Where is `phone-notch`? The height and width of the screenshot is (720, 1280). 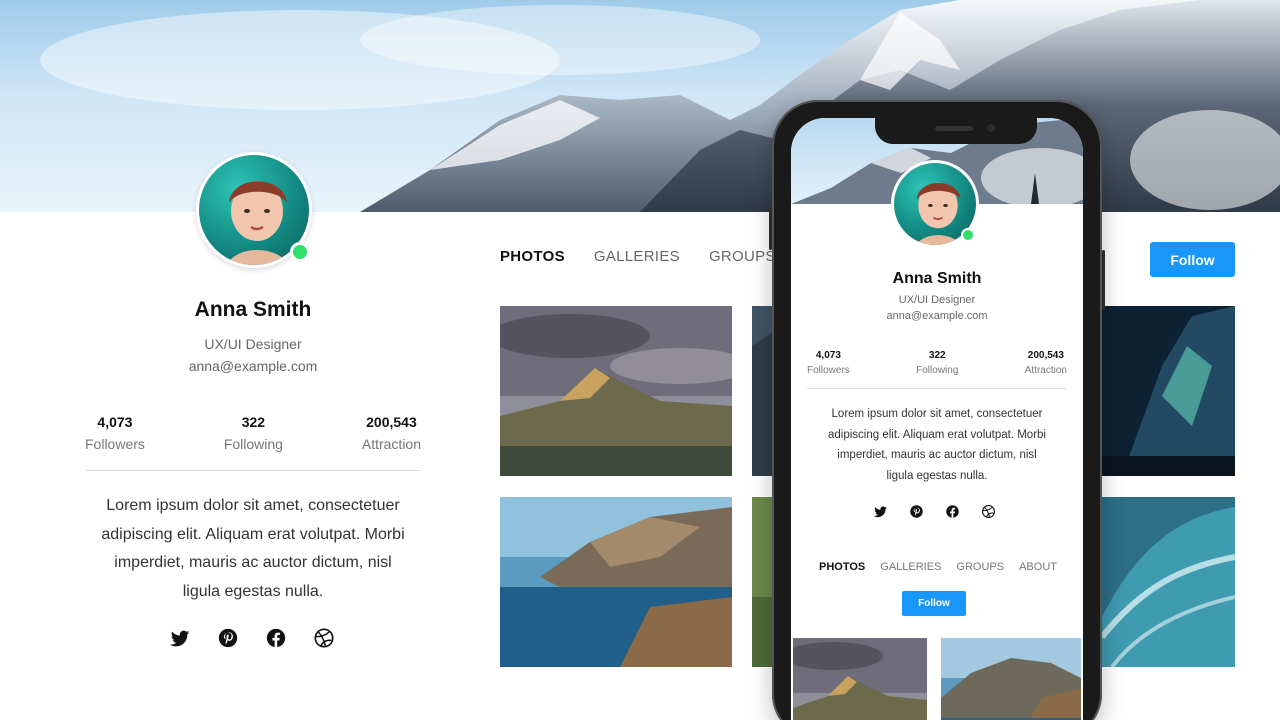
phone-notch is located at coordinates (956, 131).